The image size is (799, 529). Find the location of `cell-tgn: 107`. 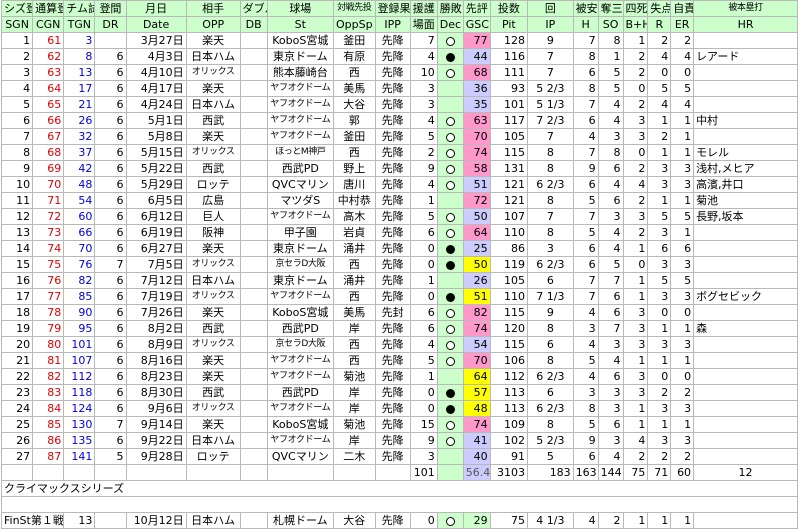

cell-tgn: 107 is located at coordinates (79, 360).